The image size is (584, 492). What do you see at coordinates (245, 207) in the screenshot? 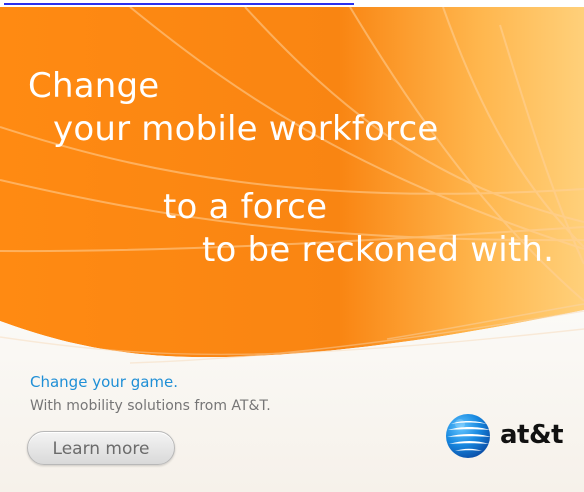
I see `headline-line-3: to a force` at bounding box center [245, 207].